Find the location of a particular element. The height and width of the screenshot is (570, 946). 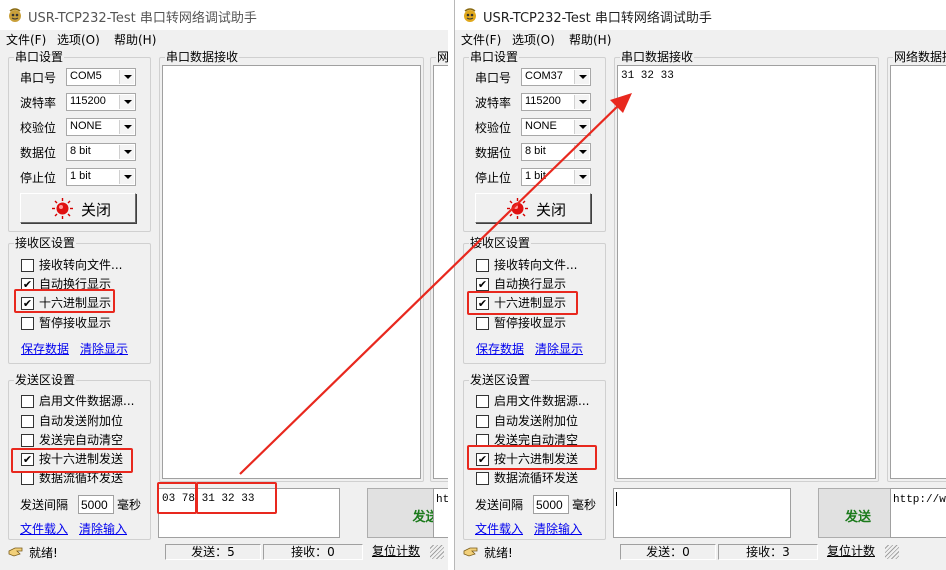

port-select: COM37 is located at coordinates (556, 77).